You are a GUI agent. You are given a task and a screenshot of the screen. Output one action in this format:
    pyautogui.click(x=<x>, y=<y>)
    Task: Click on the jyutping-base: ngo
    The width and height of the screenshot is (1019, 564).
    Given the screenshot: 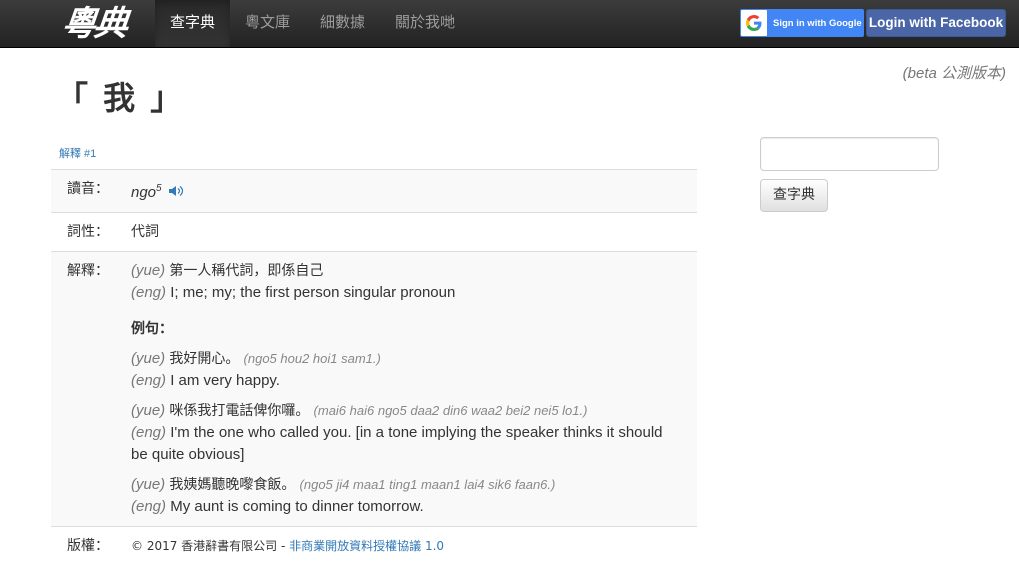 What is the action you would take?
    pyautogui.click(x=144, y=192)
    